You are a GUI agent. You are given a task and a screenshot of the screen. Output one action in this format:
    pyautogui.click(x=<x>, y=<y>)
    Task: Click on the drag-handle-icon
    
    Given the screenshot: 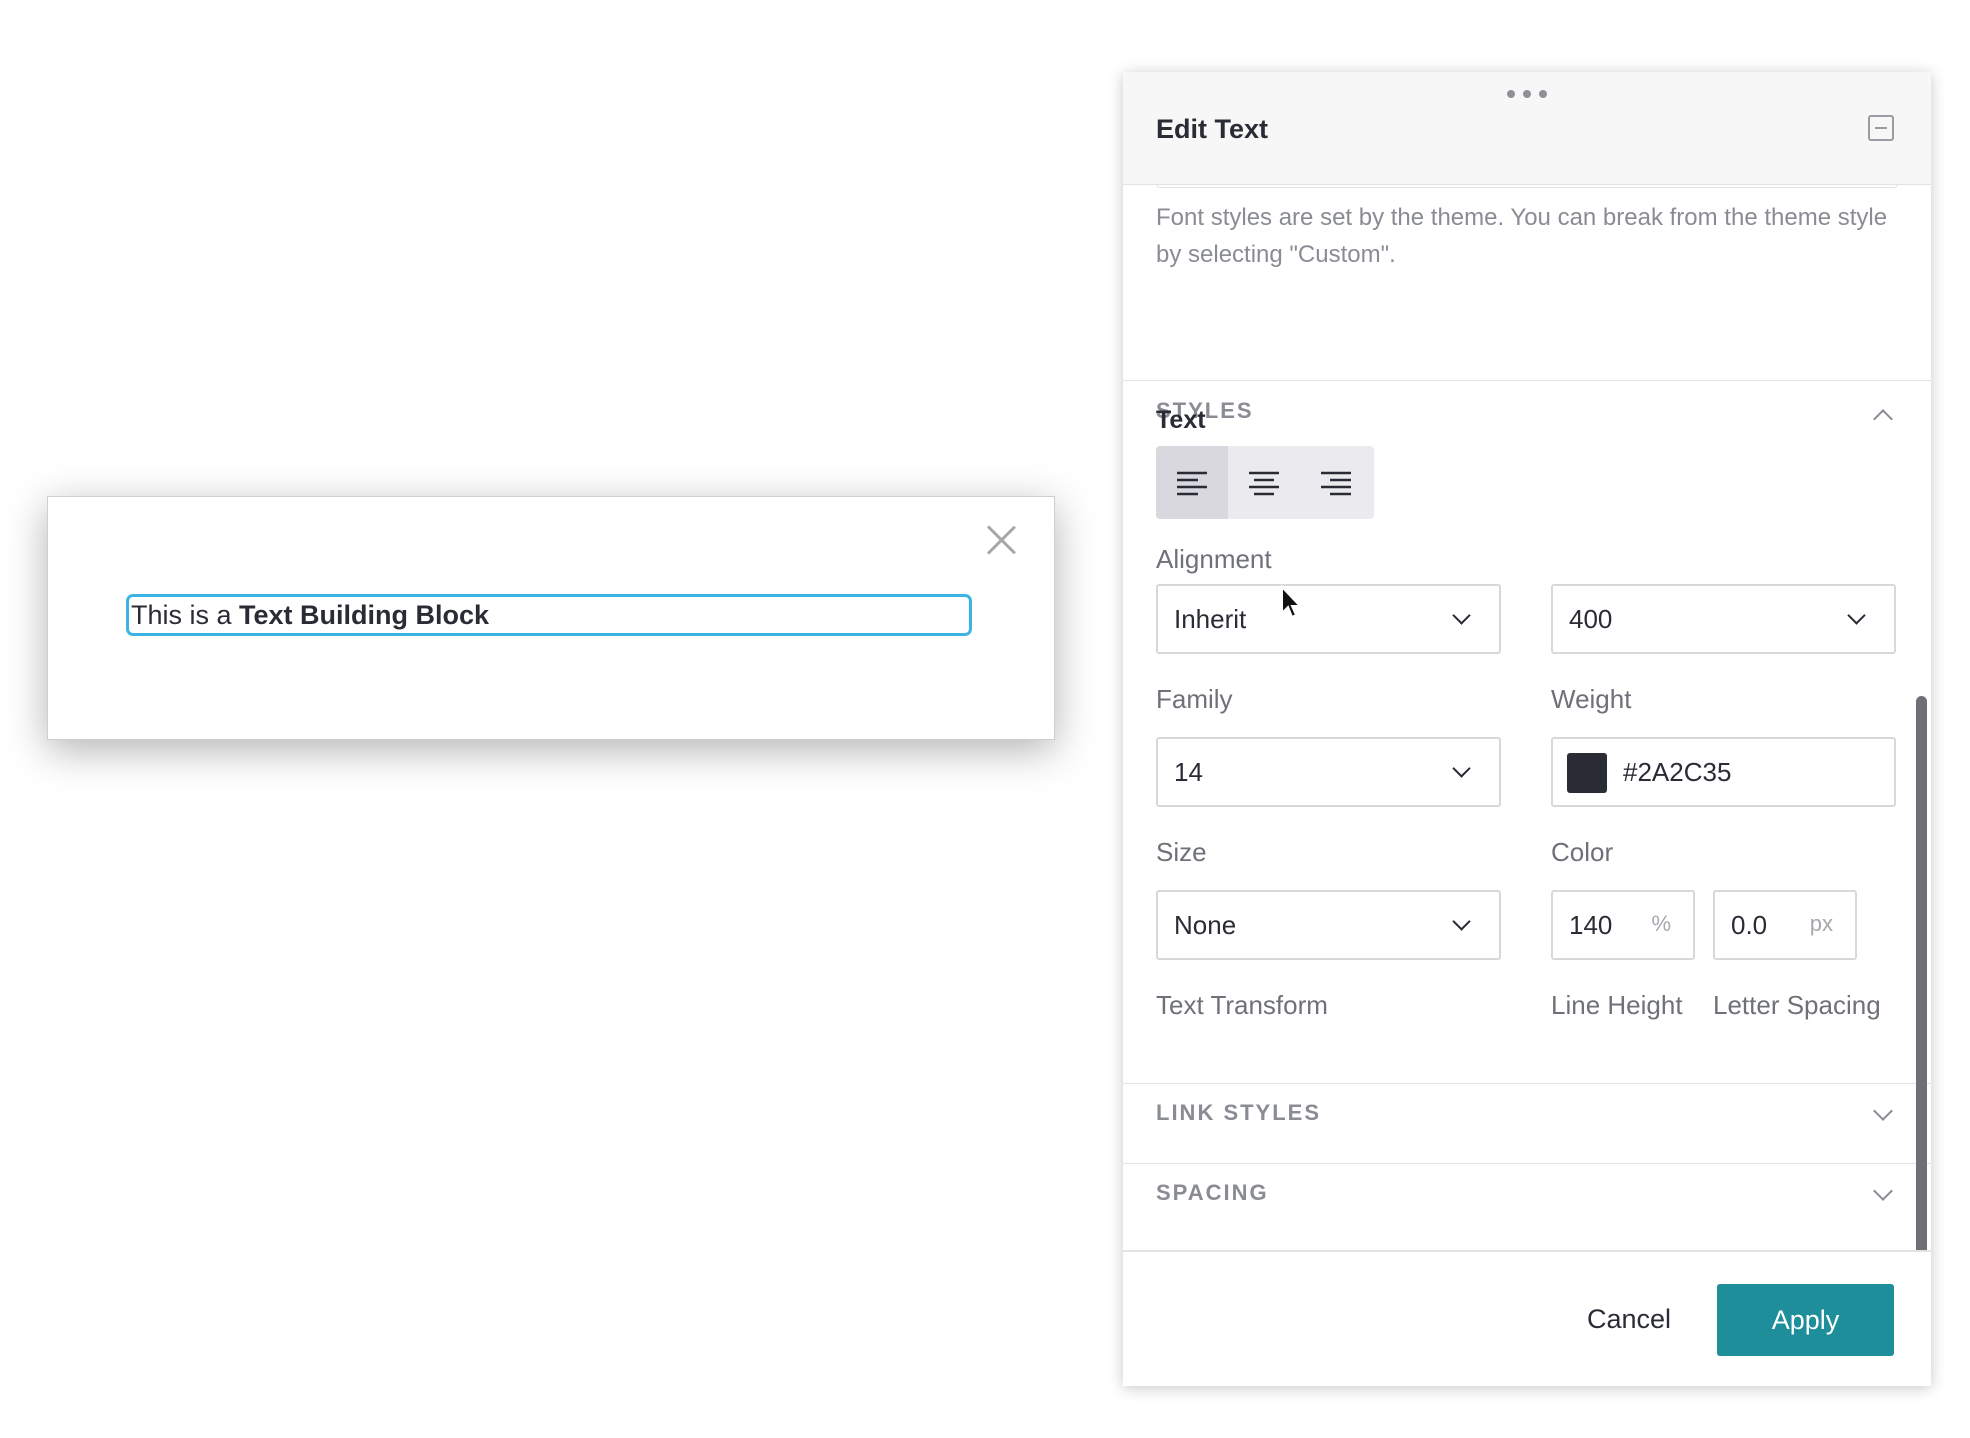 What is the action you would take?
    pyautogui.click(x=1527, y=95)
    